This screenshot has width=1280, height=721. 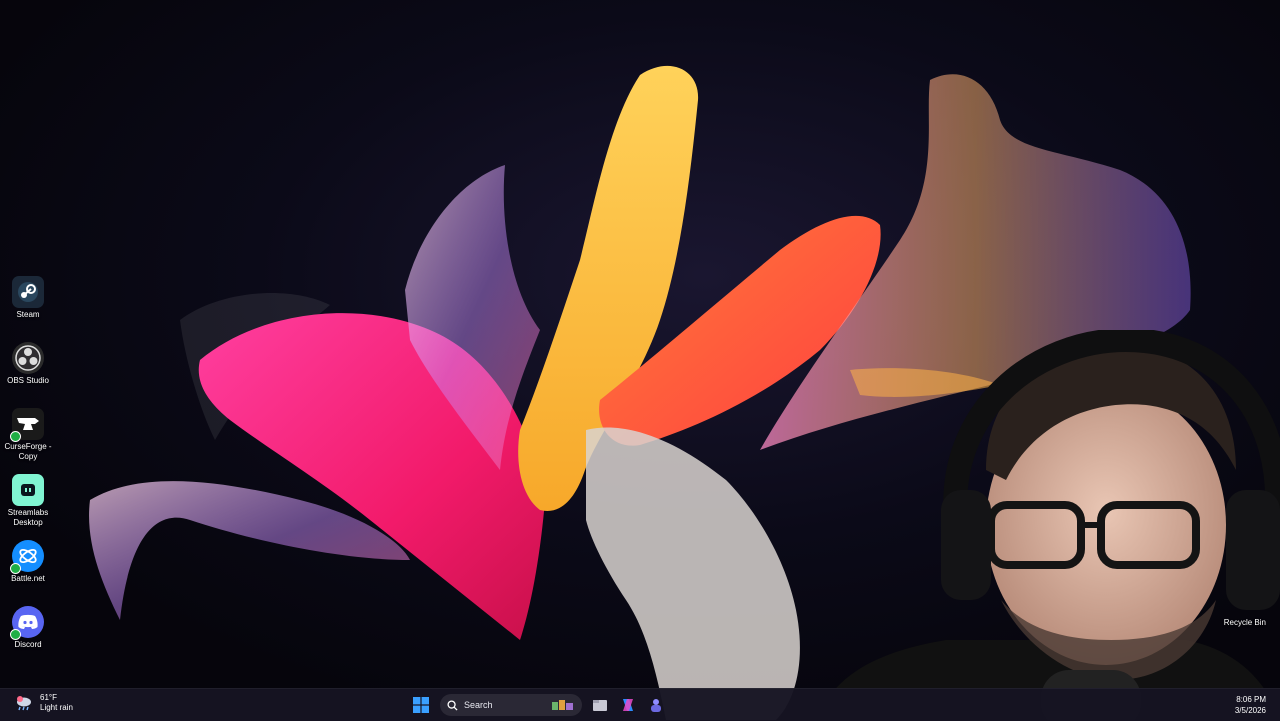 What do you see at coordinates (28, 490) in the screenshot?
I see `streamlabs-icon` at bounding box center [28, 490].